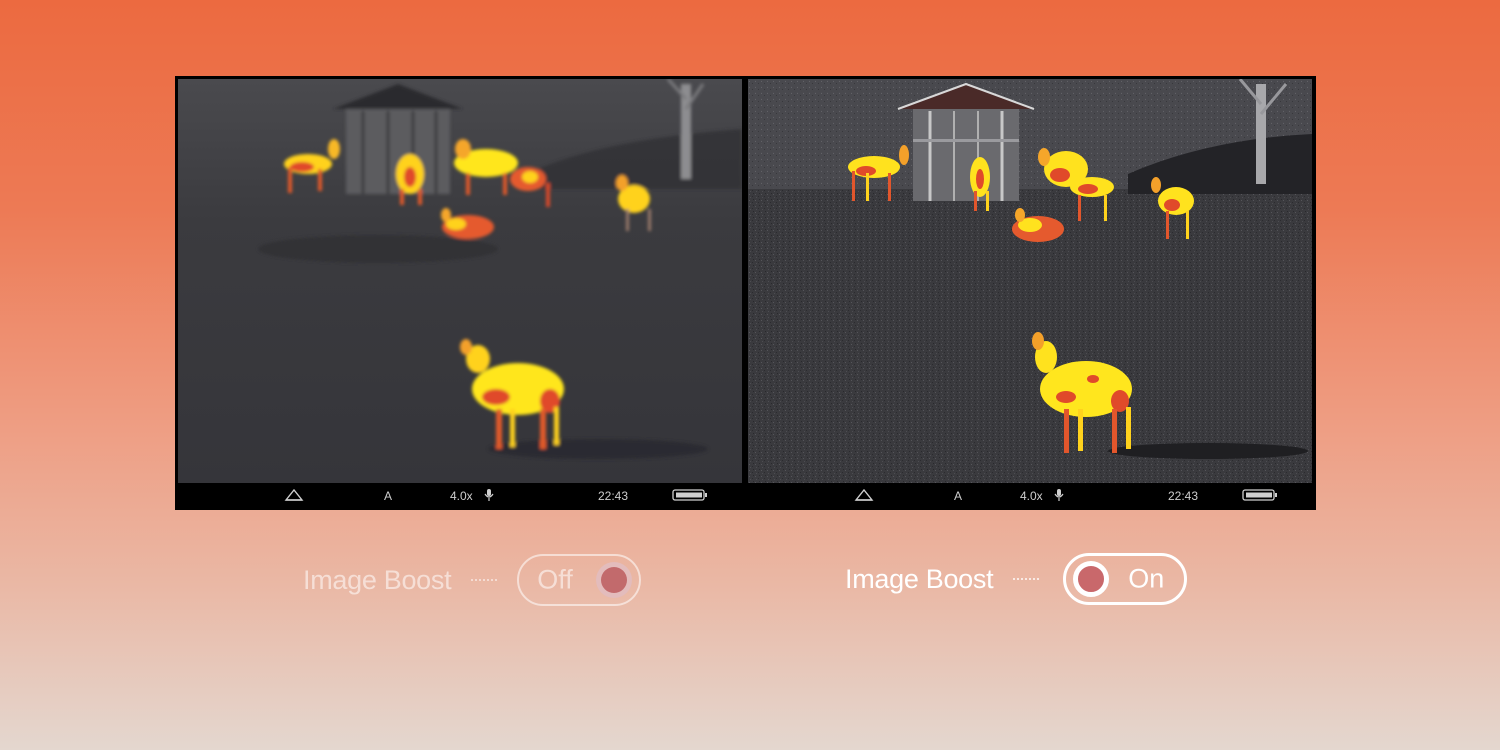 The height and width of the screenshot is (750, 1500). I want to click on image-boost-off-row: Image Boost Off, so click(472, 580).